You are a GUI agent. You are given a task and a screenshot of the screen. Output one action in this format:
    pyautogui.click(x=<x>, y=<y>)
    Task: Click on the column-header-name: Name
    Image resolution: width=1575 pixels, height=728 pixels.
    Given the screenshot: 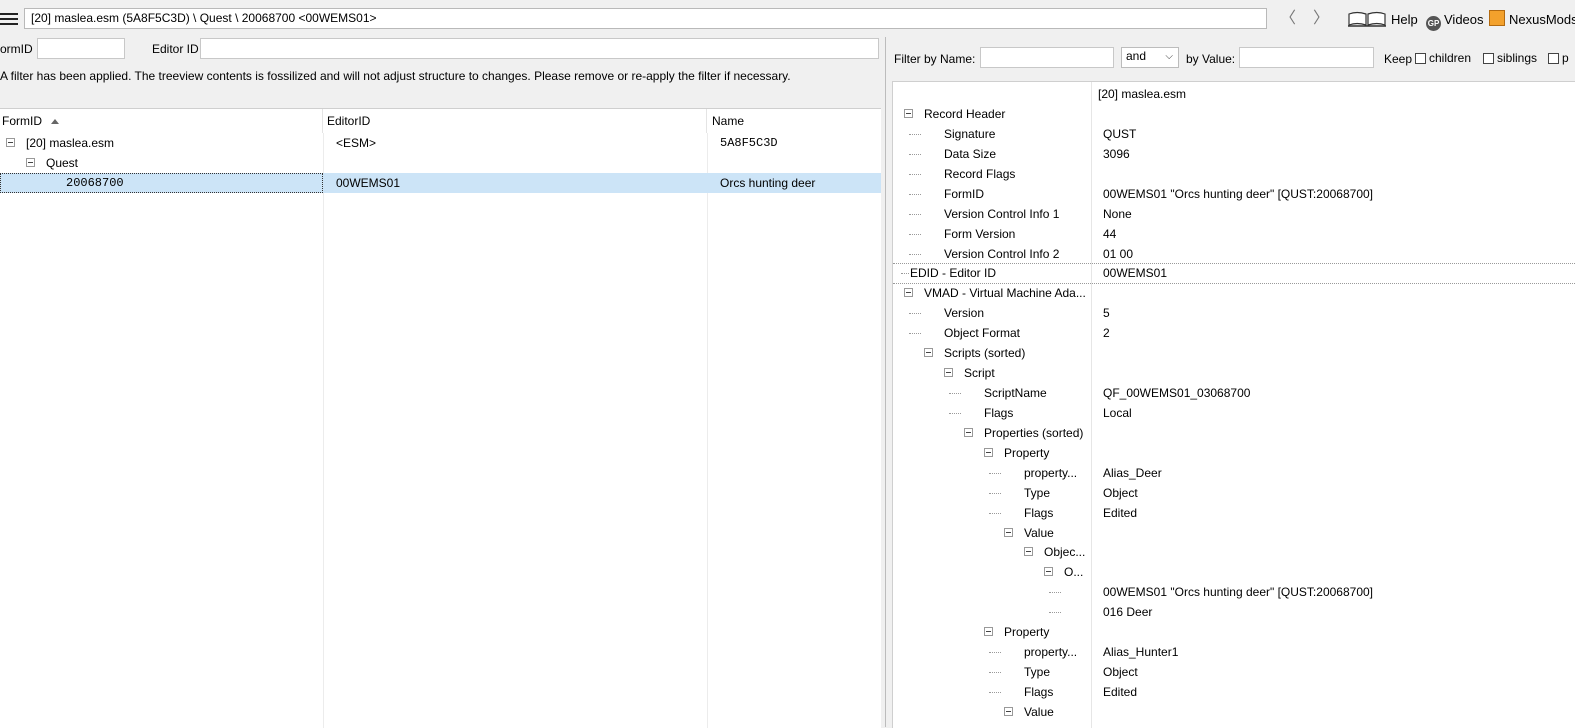 What is the action you would take?
    pyautogui.click(x=795, y=121)
    